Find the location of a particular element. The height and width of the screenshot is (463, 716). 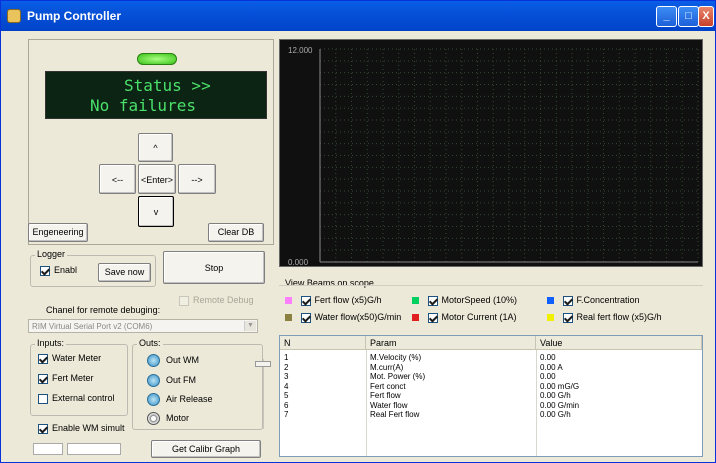

nav-down-button: v is located at coordinates (156, 211).